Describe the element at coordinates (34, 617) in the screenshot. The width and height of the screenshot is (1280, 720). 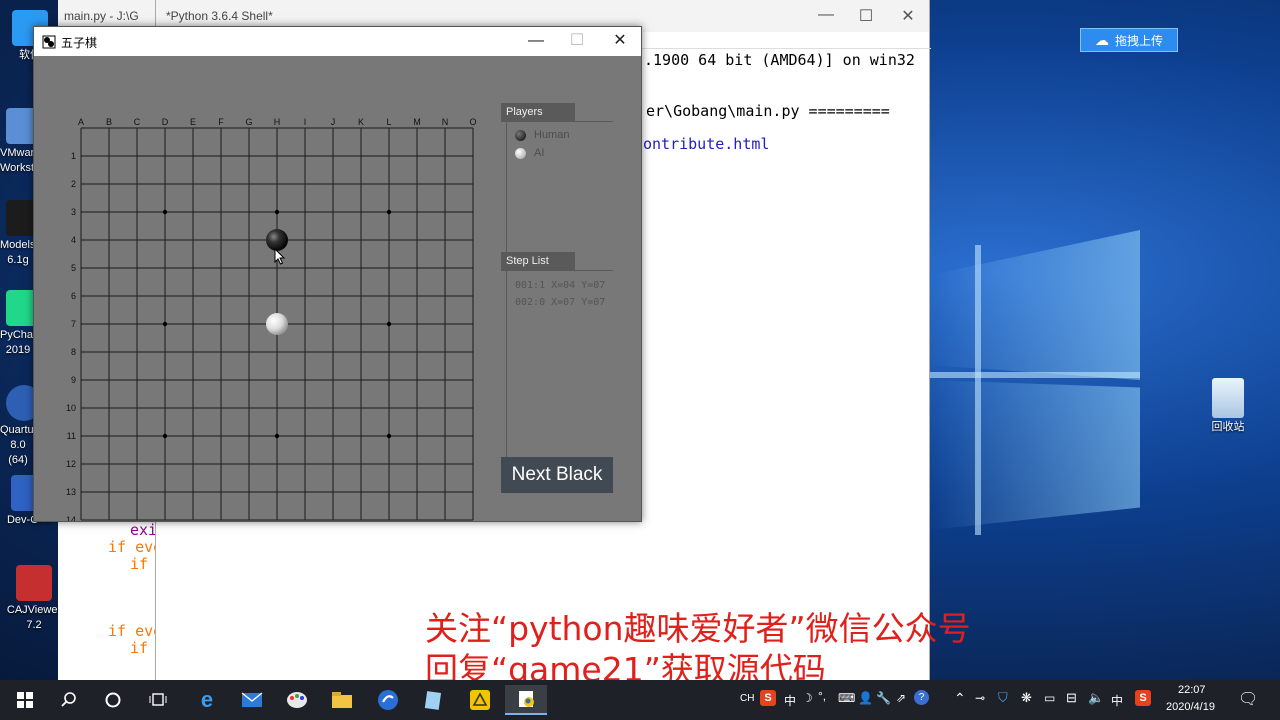
I see `desktop-icon-label: CAJViewer 7.2` at that location.